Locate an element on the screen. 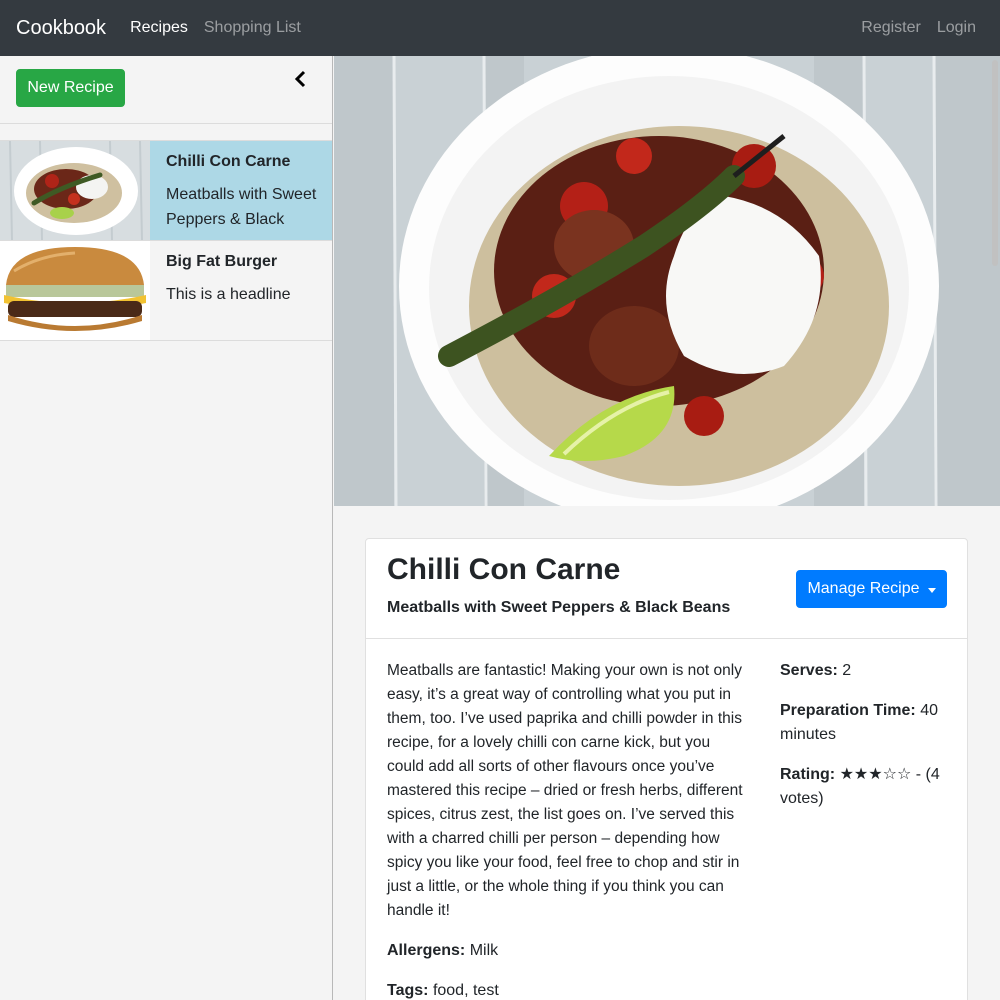  brand-logo: Cookbook is located at coordinates (61, 28).